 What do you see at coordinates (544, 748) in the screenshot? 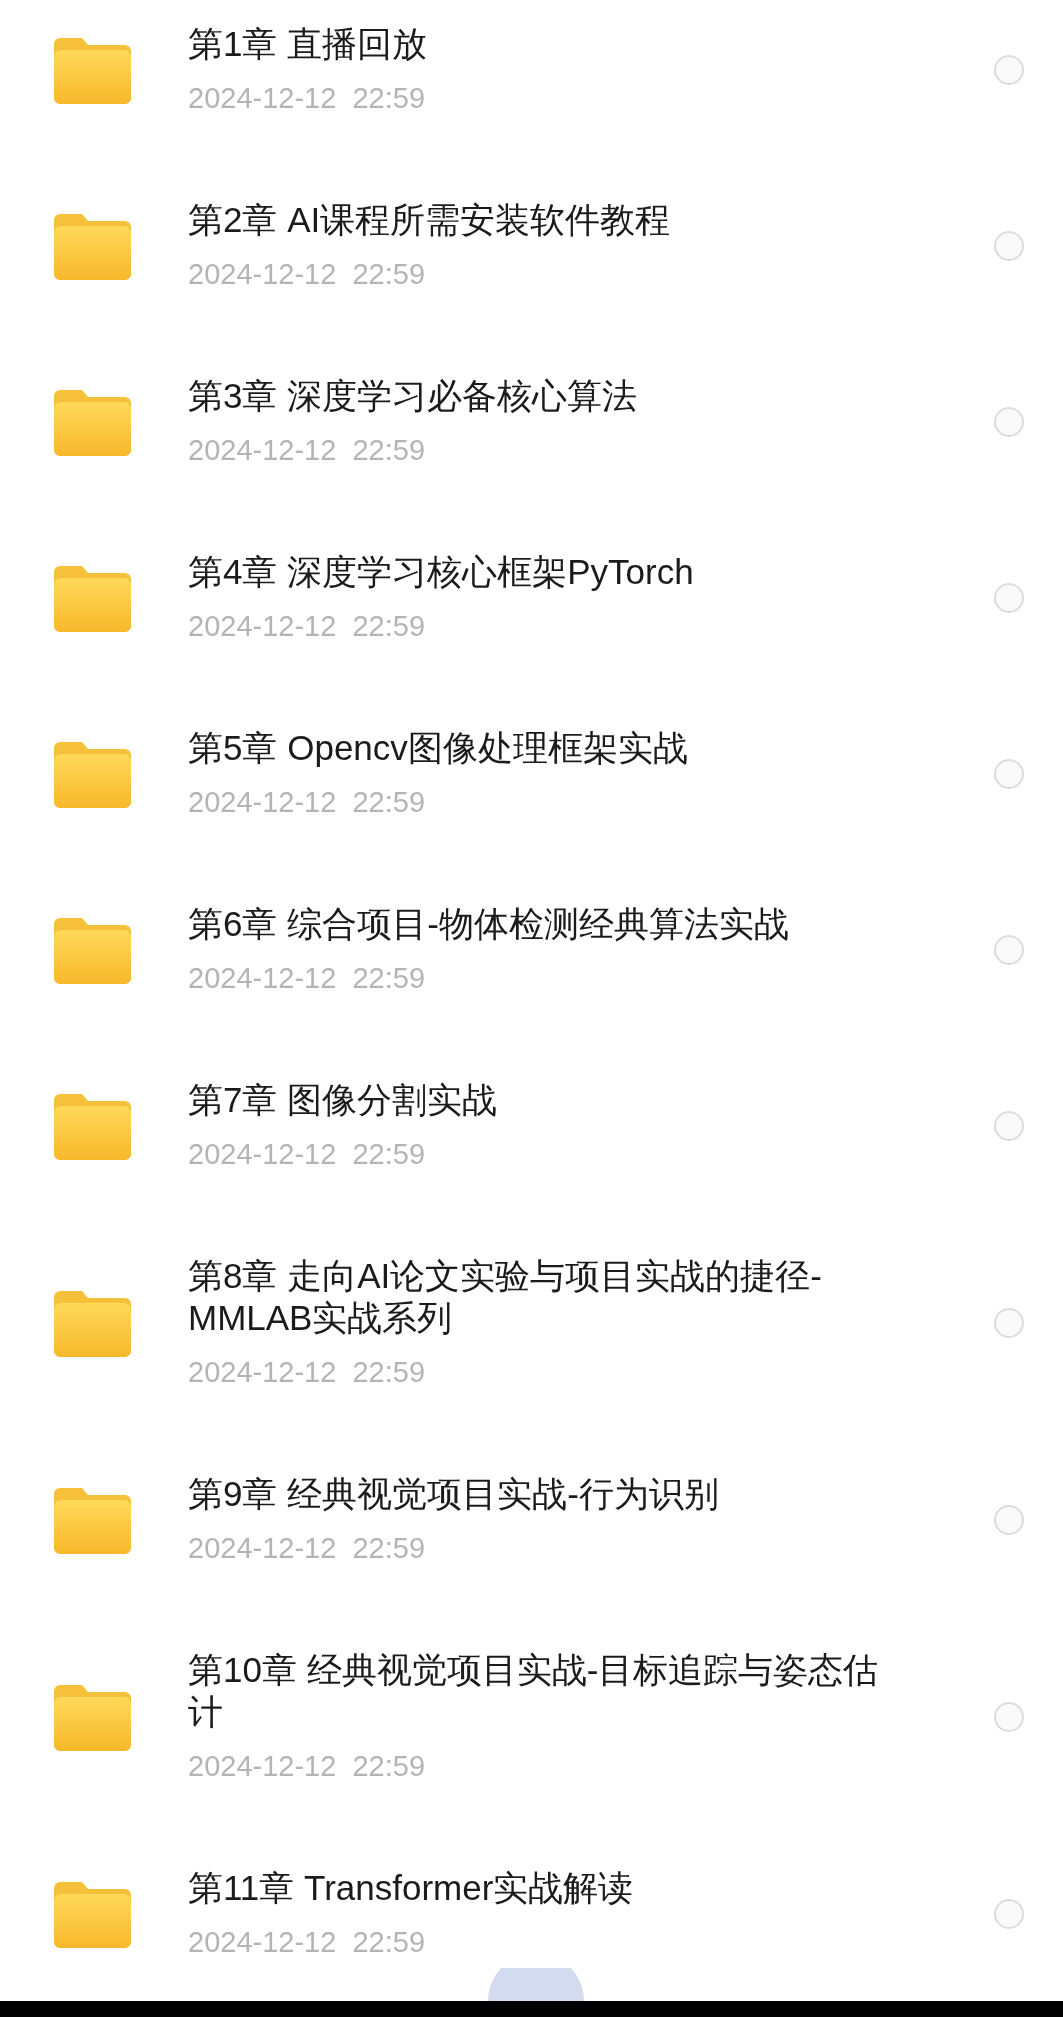
I see `folder-name: 第5章 Opencv图像处理框架实战` at bounding box center [544, 748].